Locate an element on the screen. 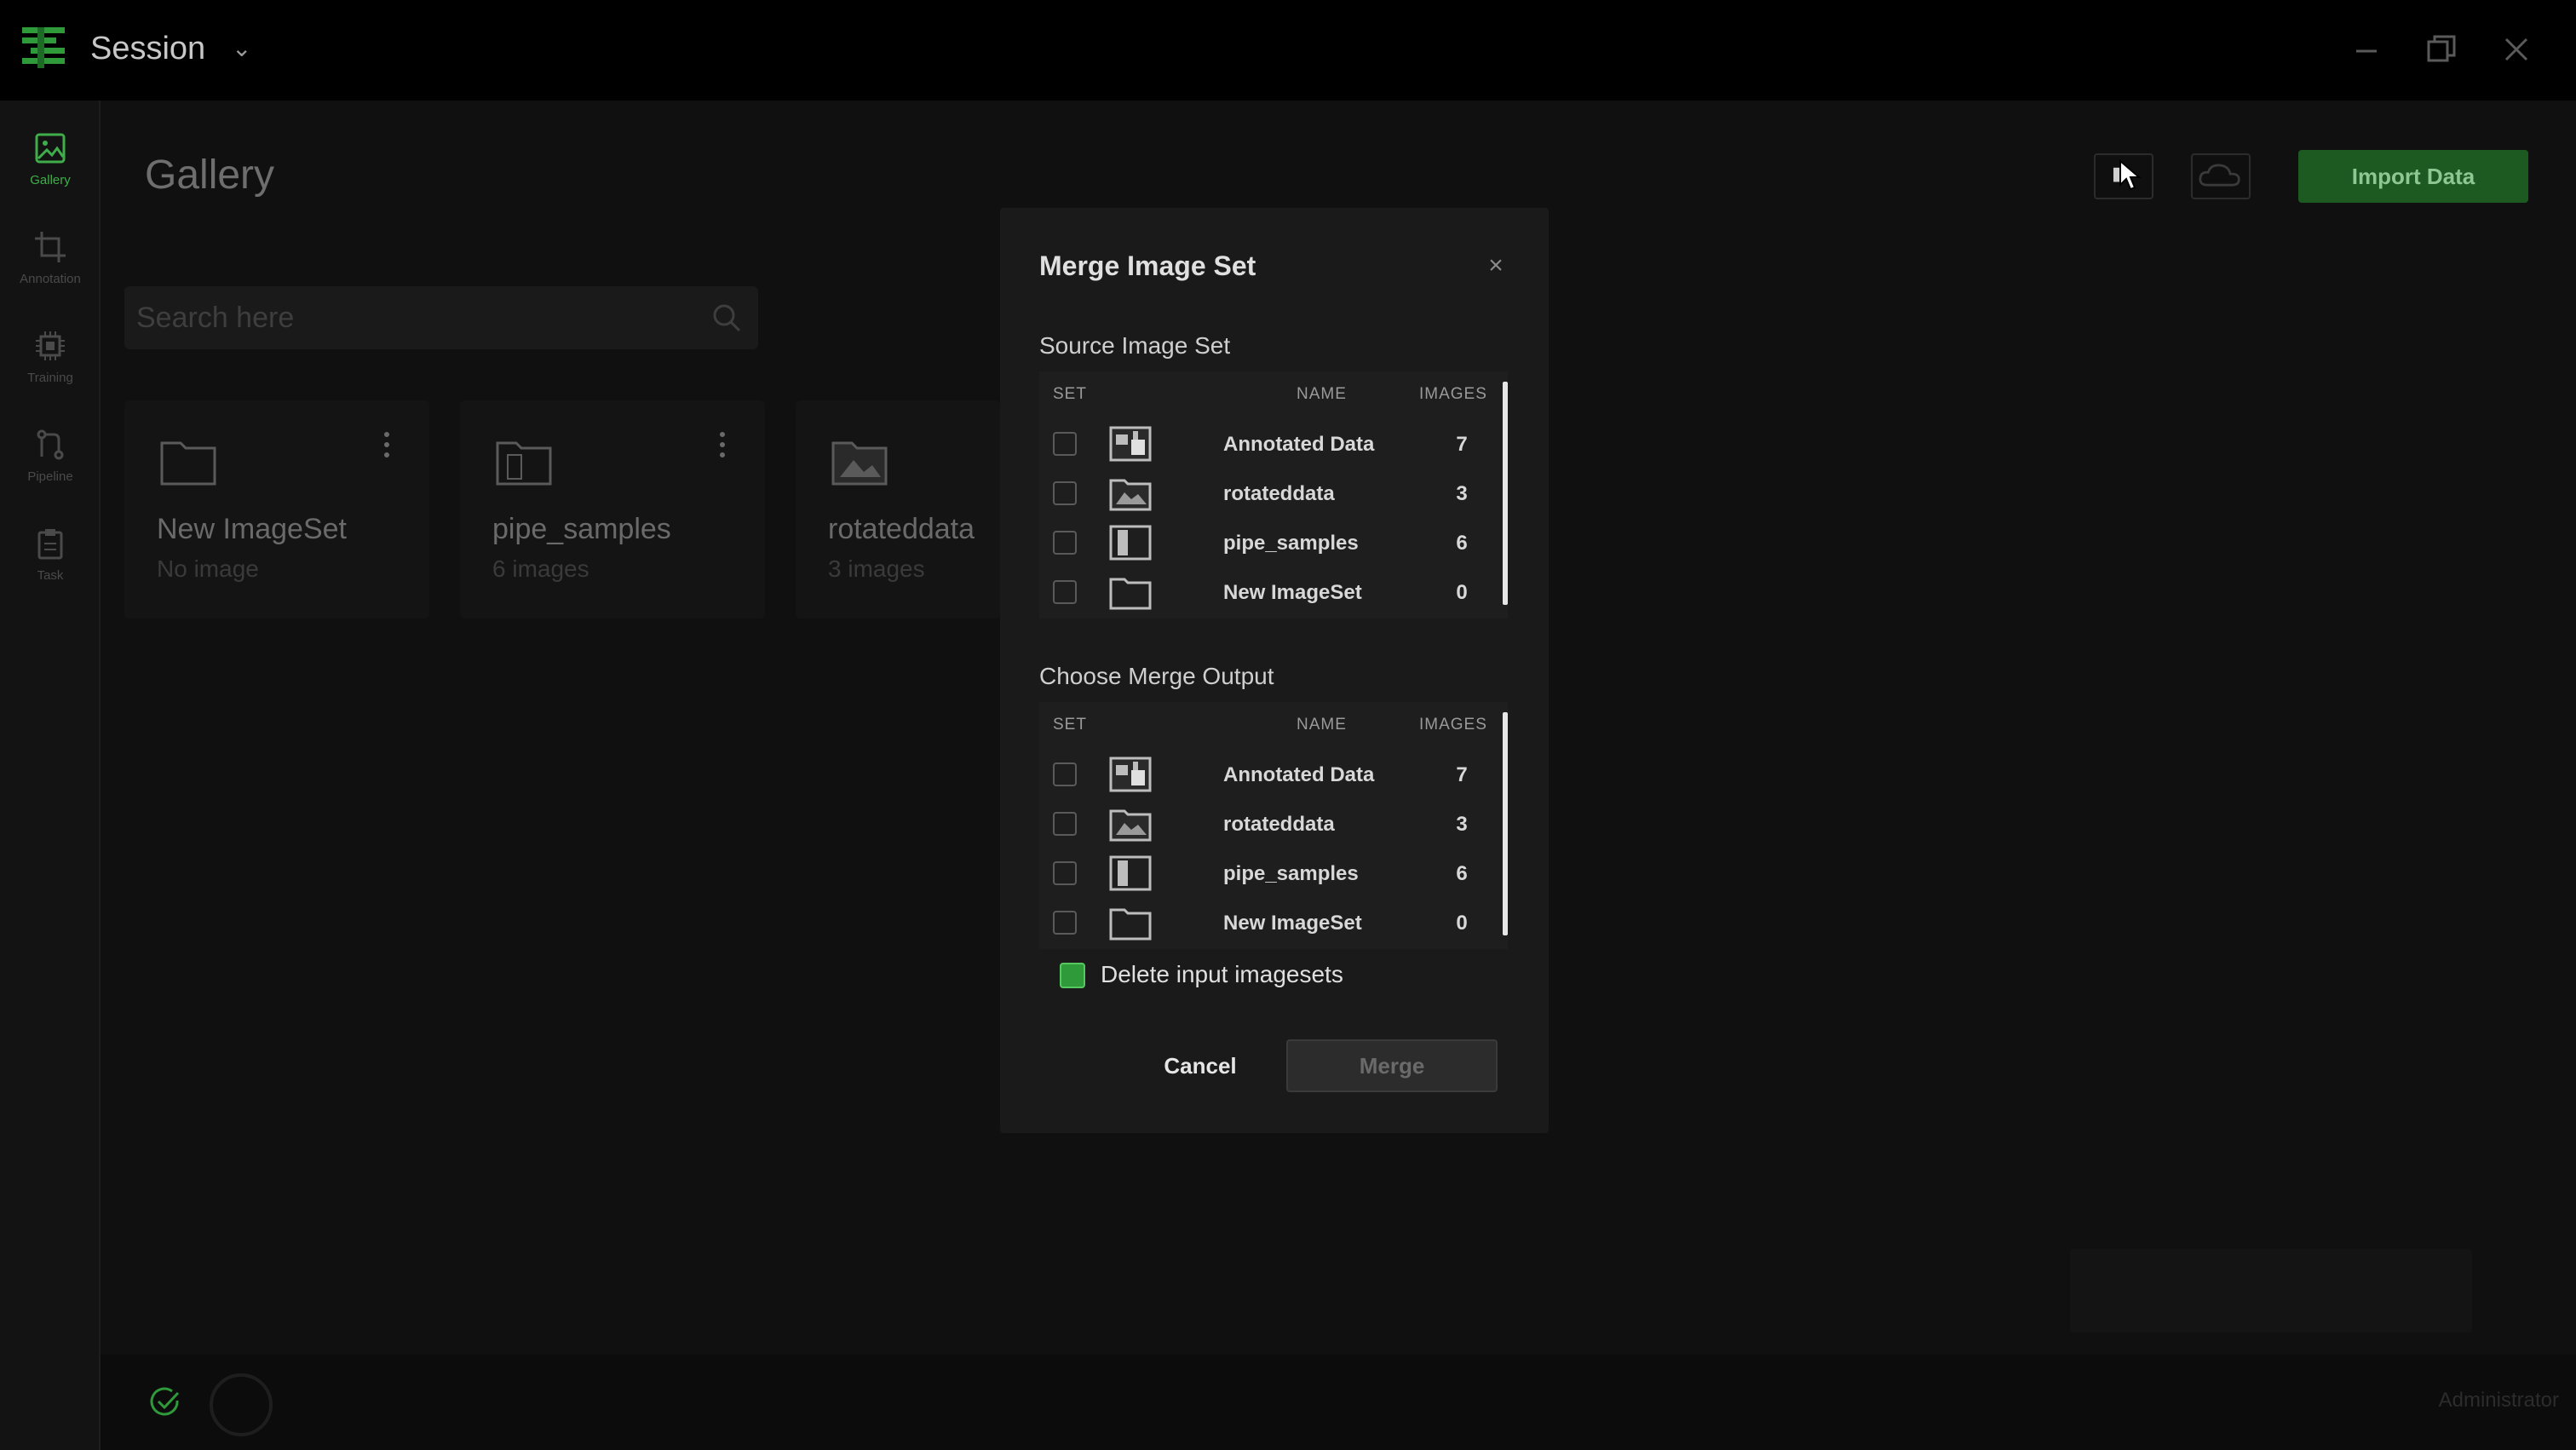 The width and height of the screenshot is (2576, 1450). session-title: Session is located at coordinates (148, 49).